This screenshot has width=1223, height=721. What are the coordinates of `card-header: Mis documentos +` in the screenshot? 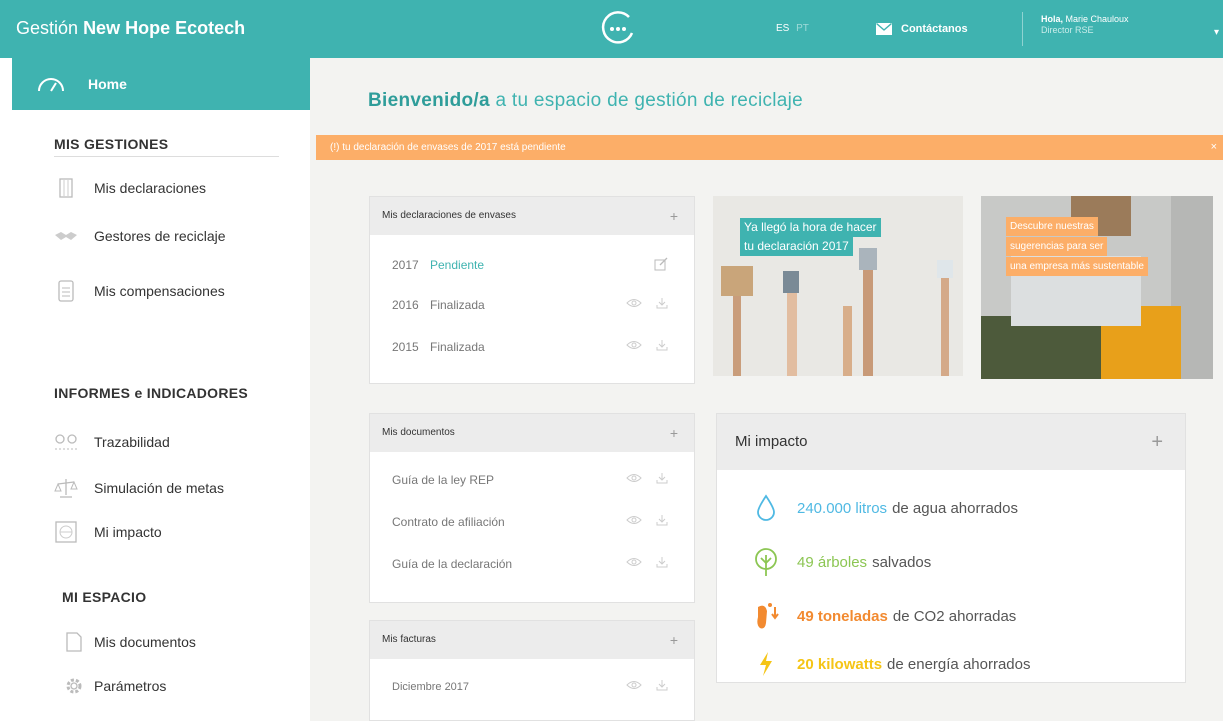 It's located at (532, 433).